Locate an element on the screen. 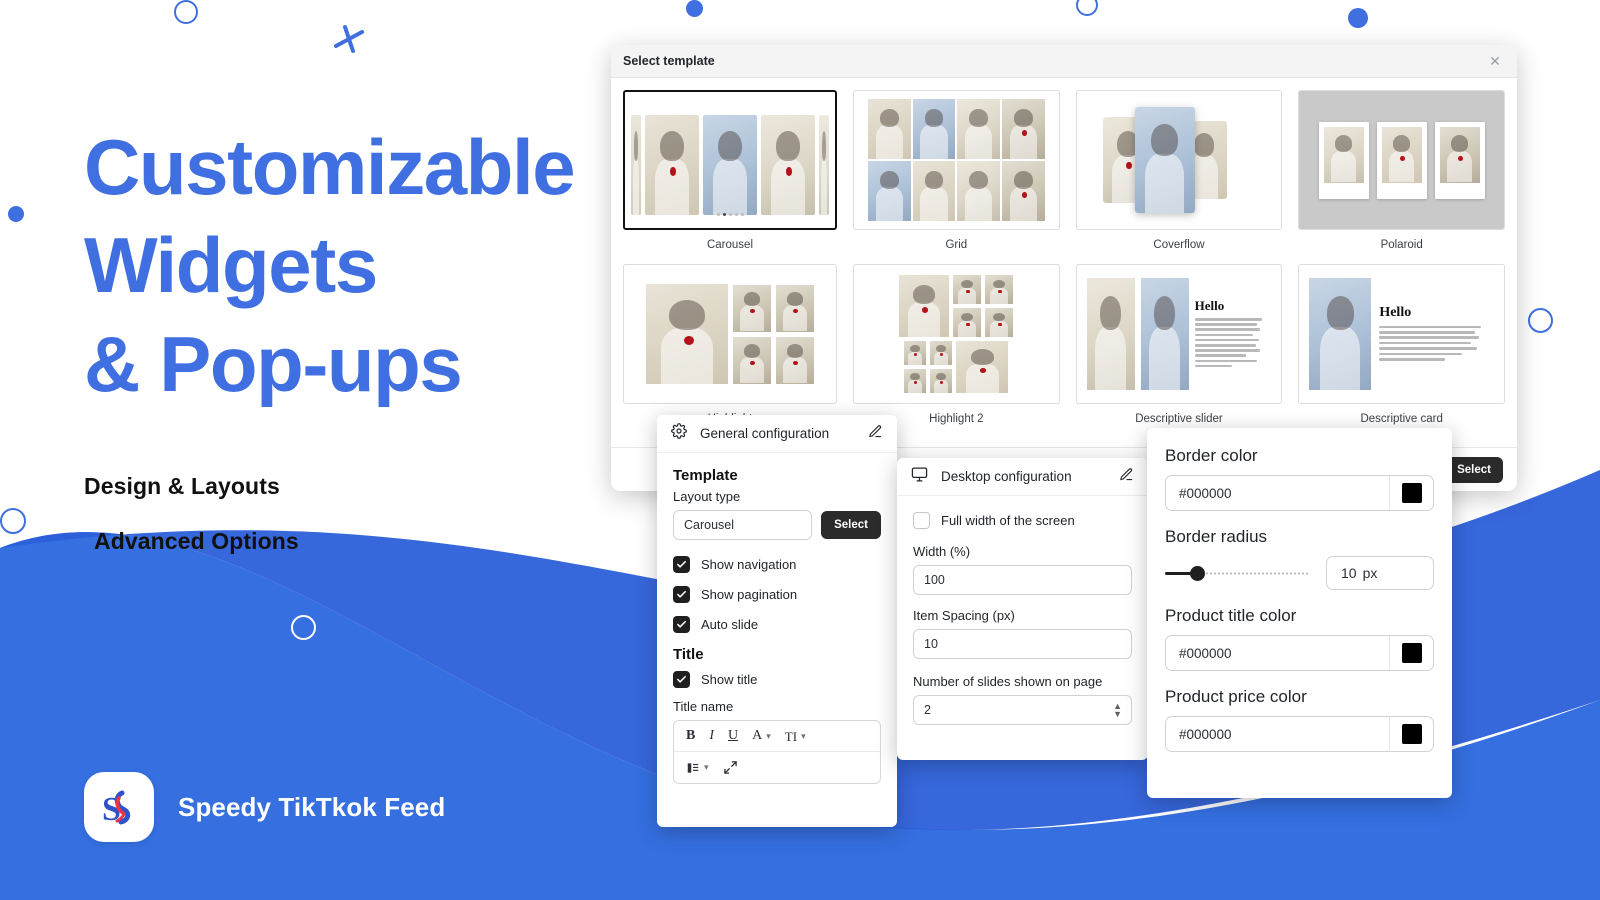 Image resolution: width=1600 pixels, height=900 pixels. template-card-grid: Grid is located at coordinates (956, 173).